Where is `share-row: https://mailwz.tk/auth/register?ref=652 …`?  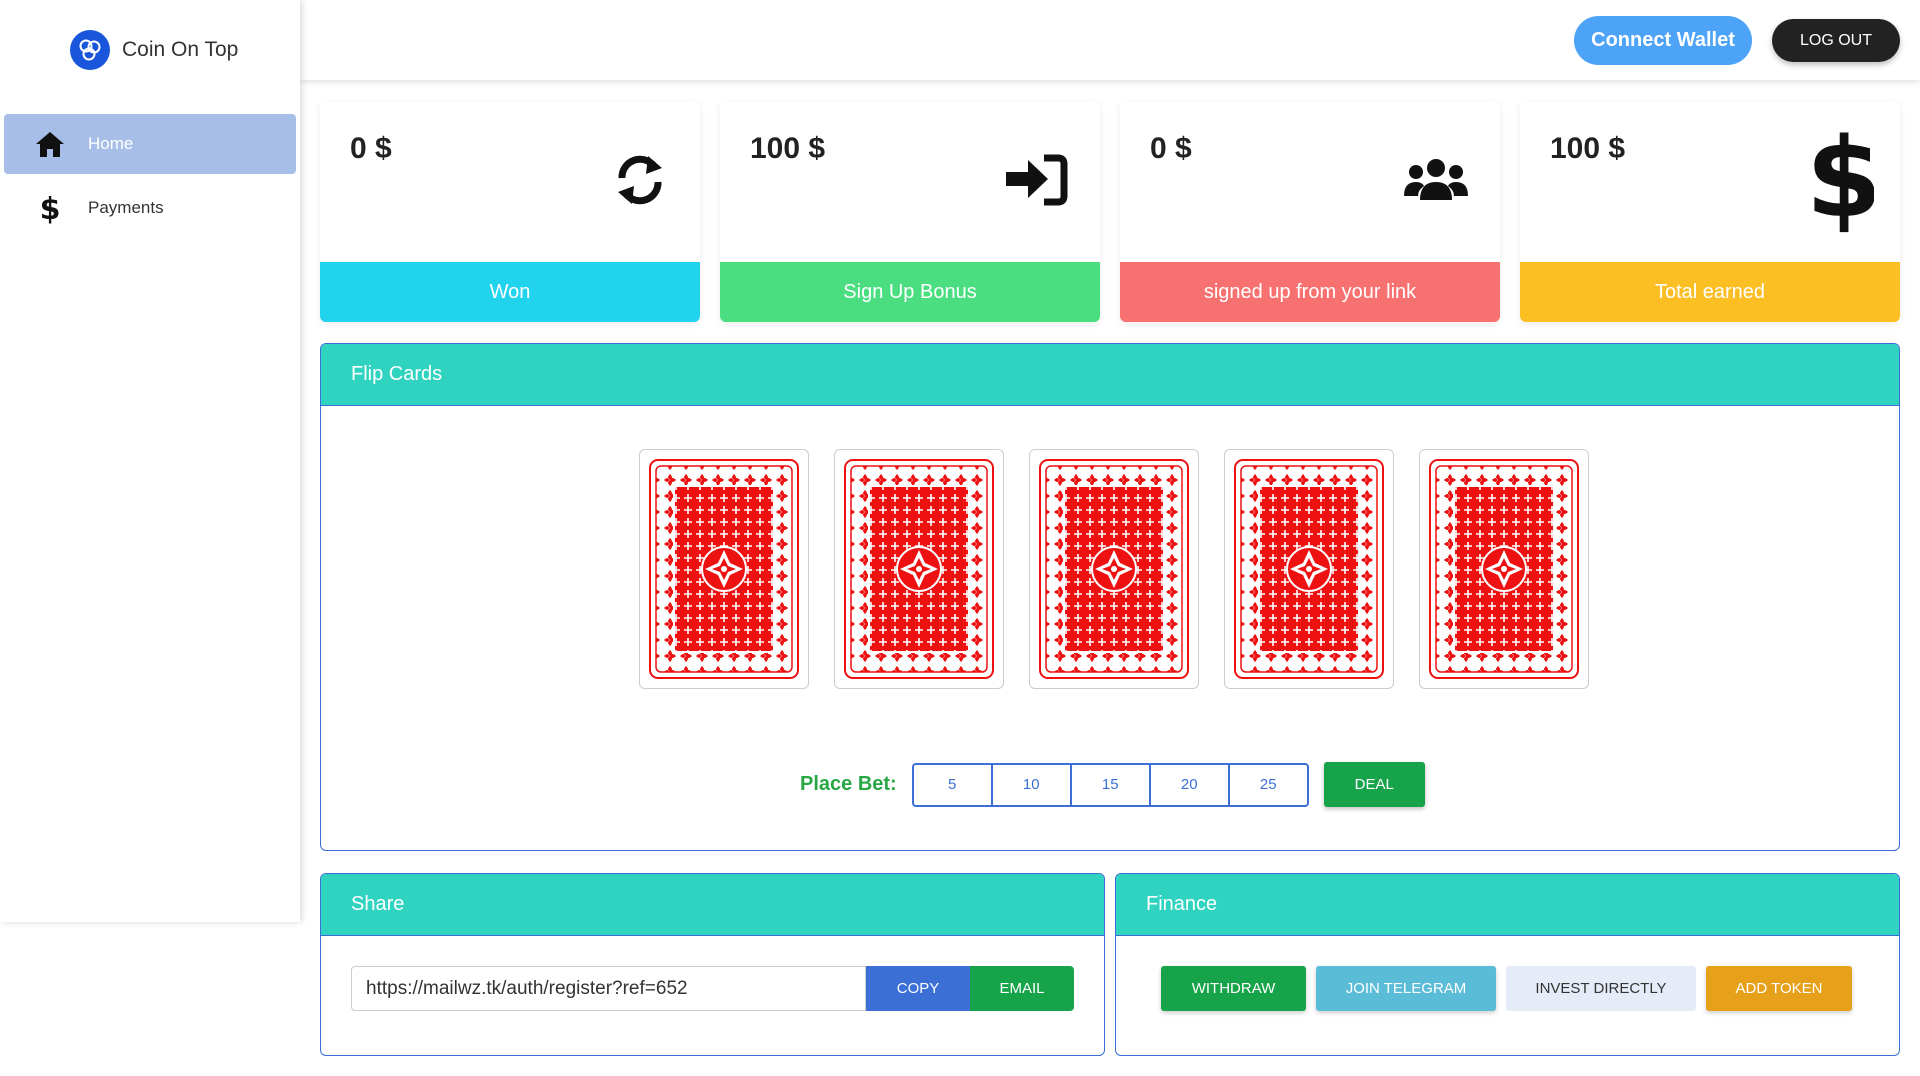
share-row: https://mailwz.tk/auth/register?ref=652 … is located at coordinates (712, 988).